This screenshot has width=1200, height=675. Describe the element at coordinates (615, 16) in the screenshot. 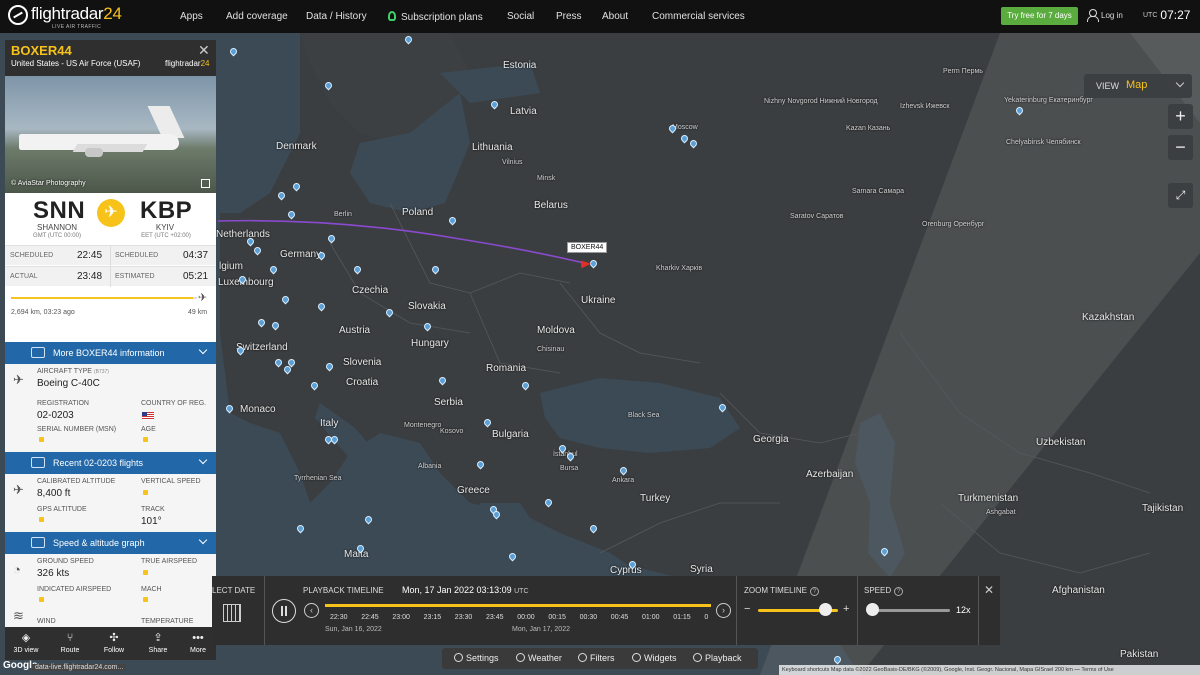

I see `nav-about: About` at that location.